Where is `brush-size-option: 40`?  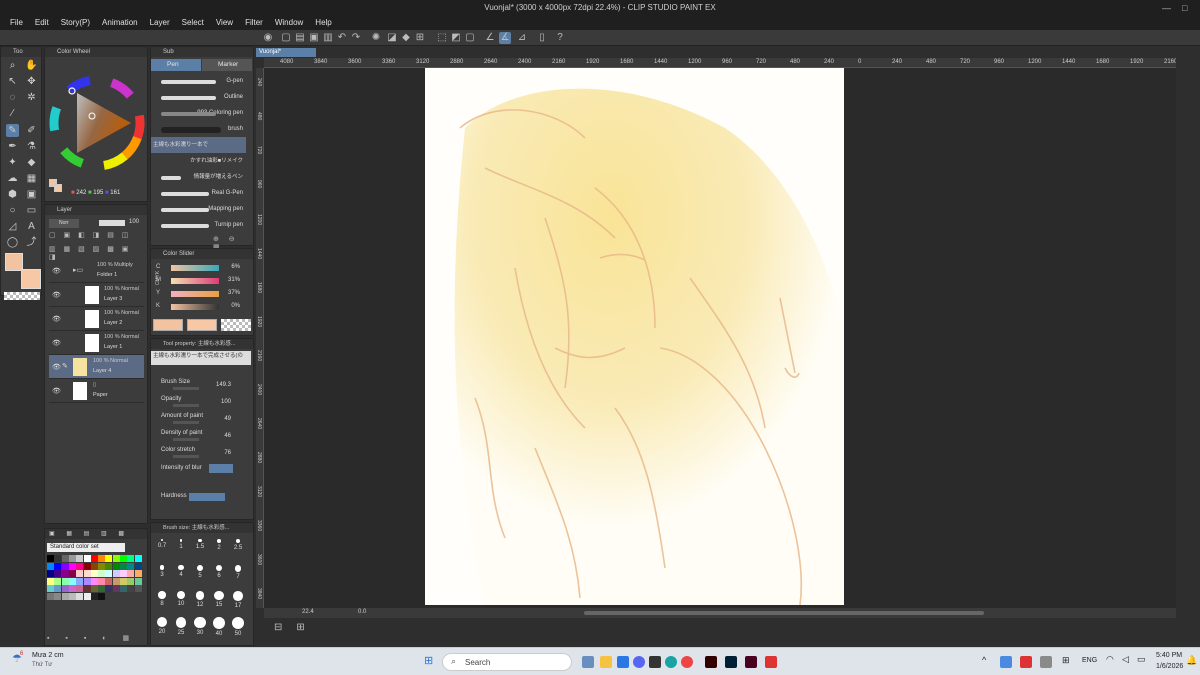
brush-size-option: 40 is located at coordinates (219, 627).